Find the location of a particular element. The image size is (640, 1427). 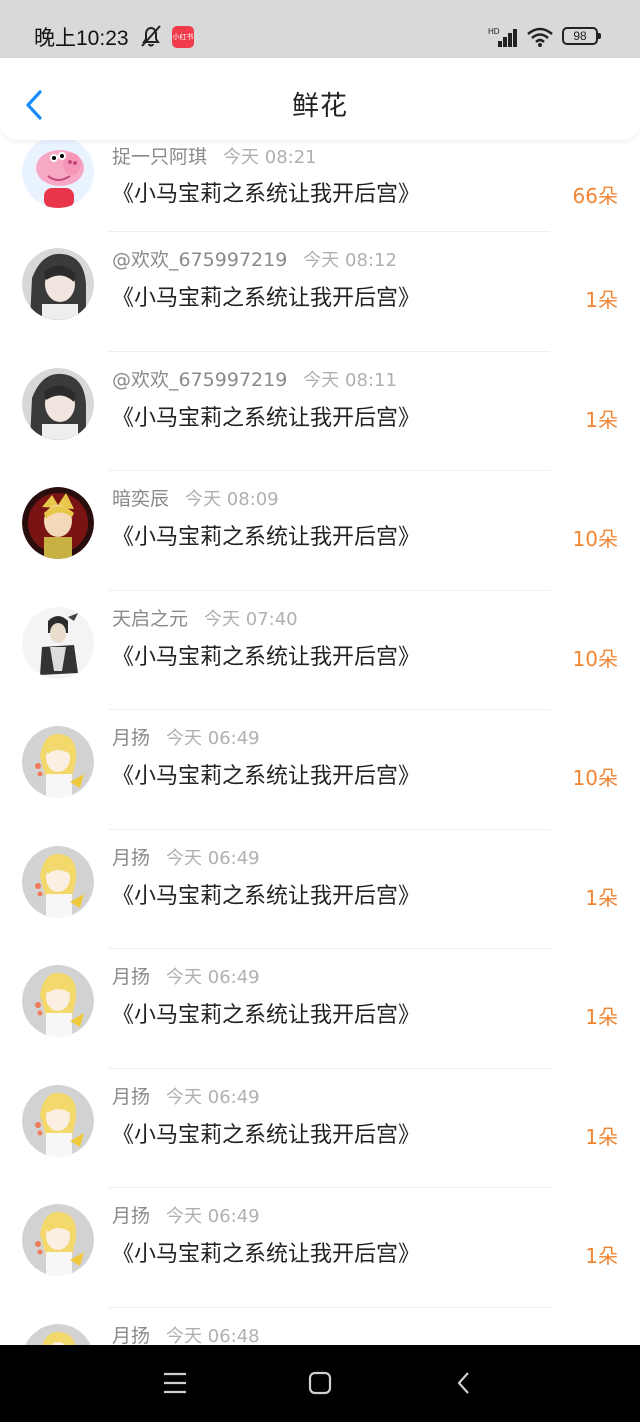

page-title: 鲜花 is located at coordinates (320, 103).